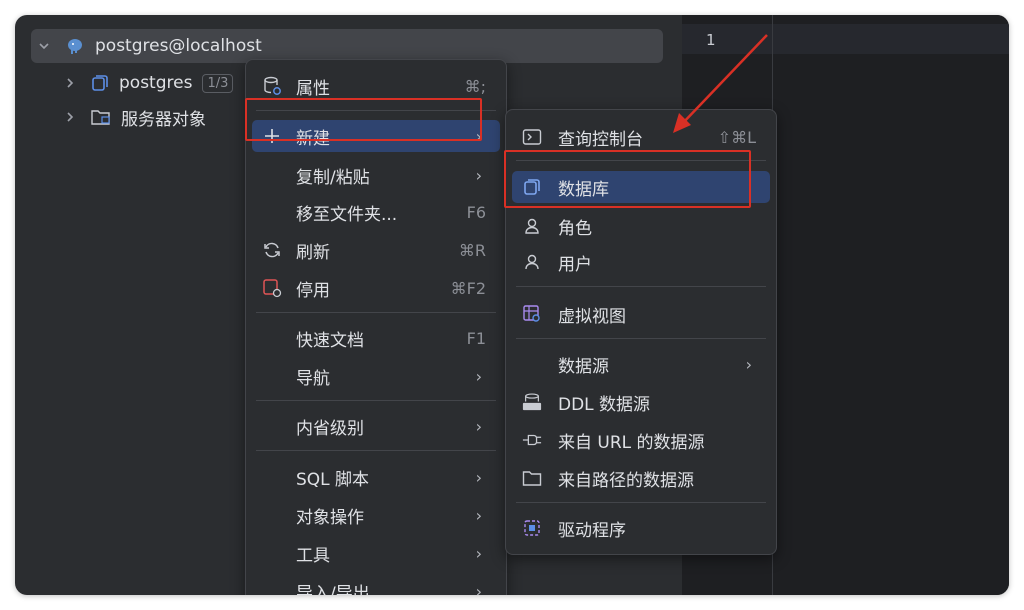 The height and width of the screenshot is (610, 1024). I want to click on tree-item-server-objects: 服务器对象, so click(134, 117).